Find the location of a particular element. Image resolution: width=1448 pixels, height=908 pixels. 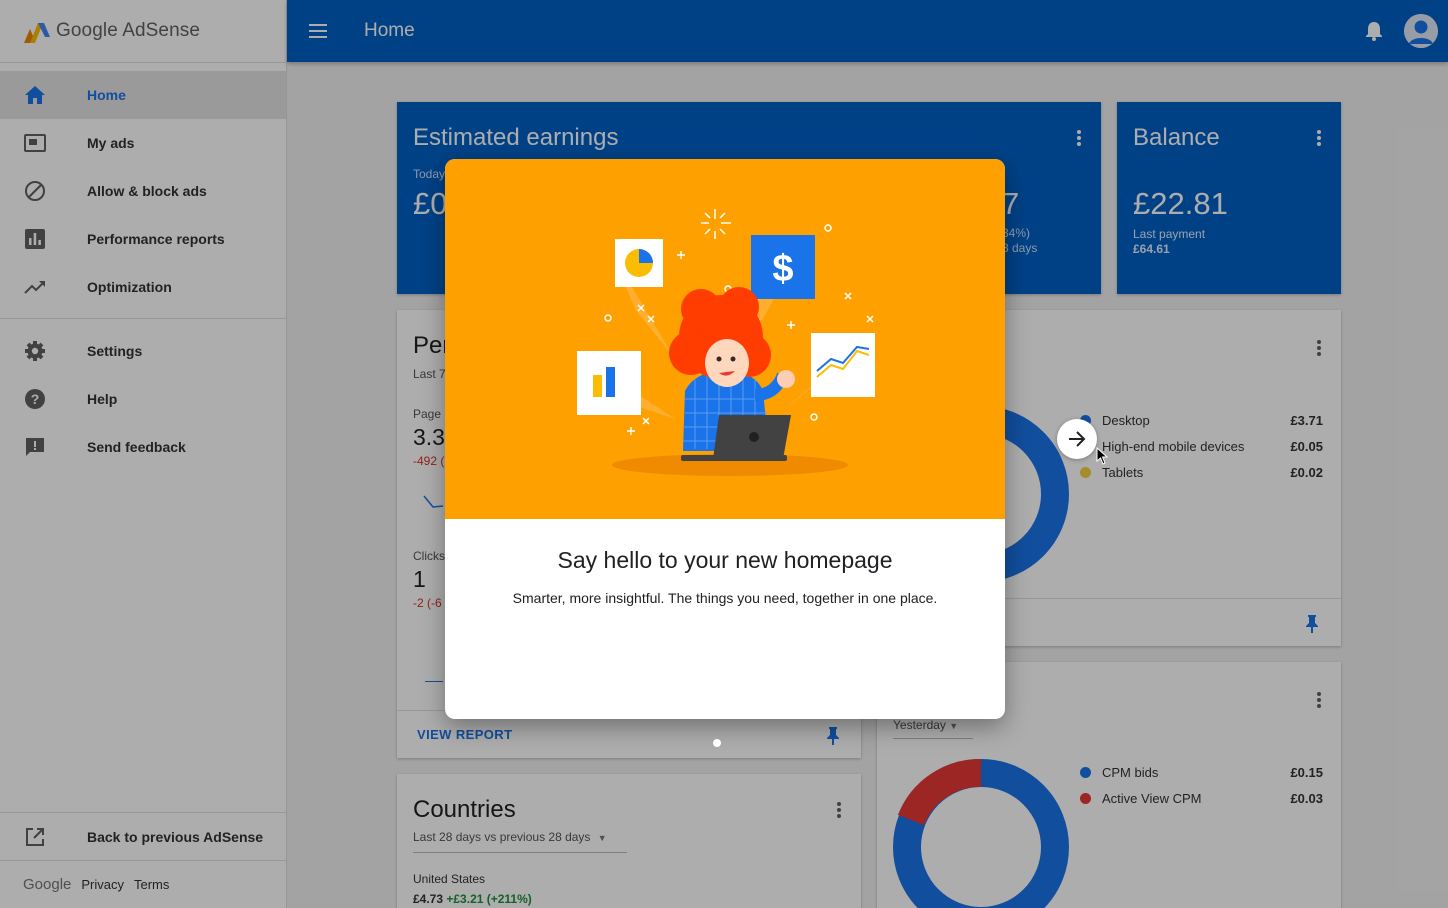

arrow-right-icon is located at coordinates (1077, 439).